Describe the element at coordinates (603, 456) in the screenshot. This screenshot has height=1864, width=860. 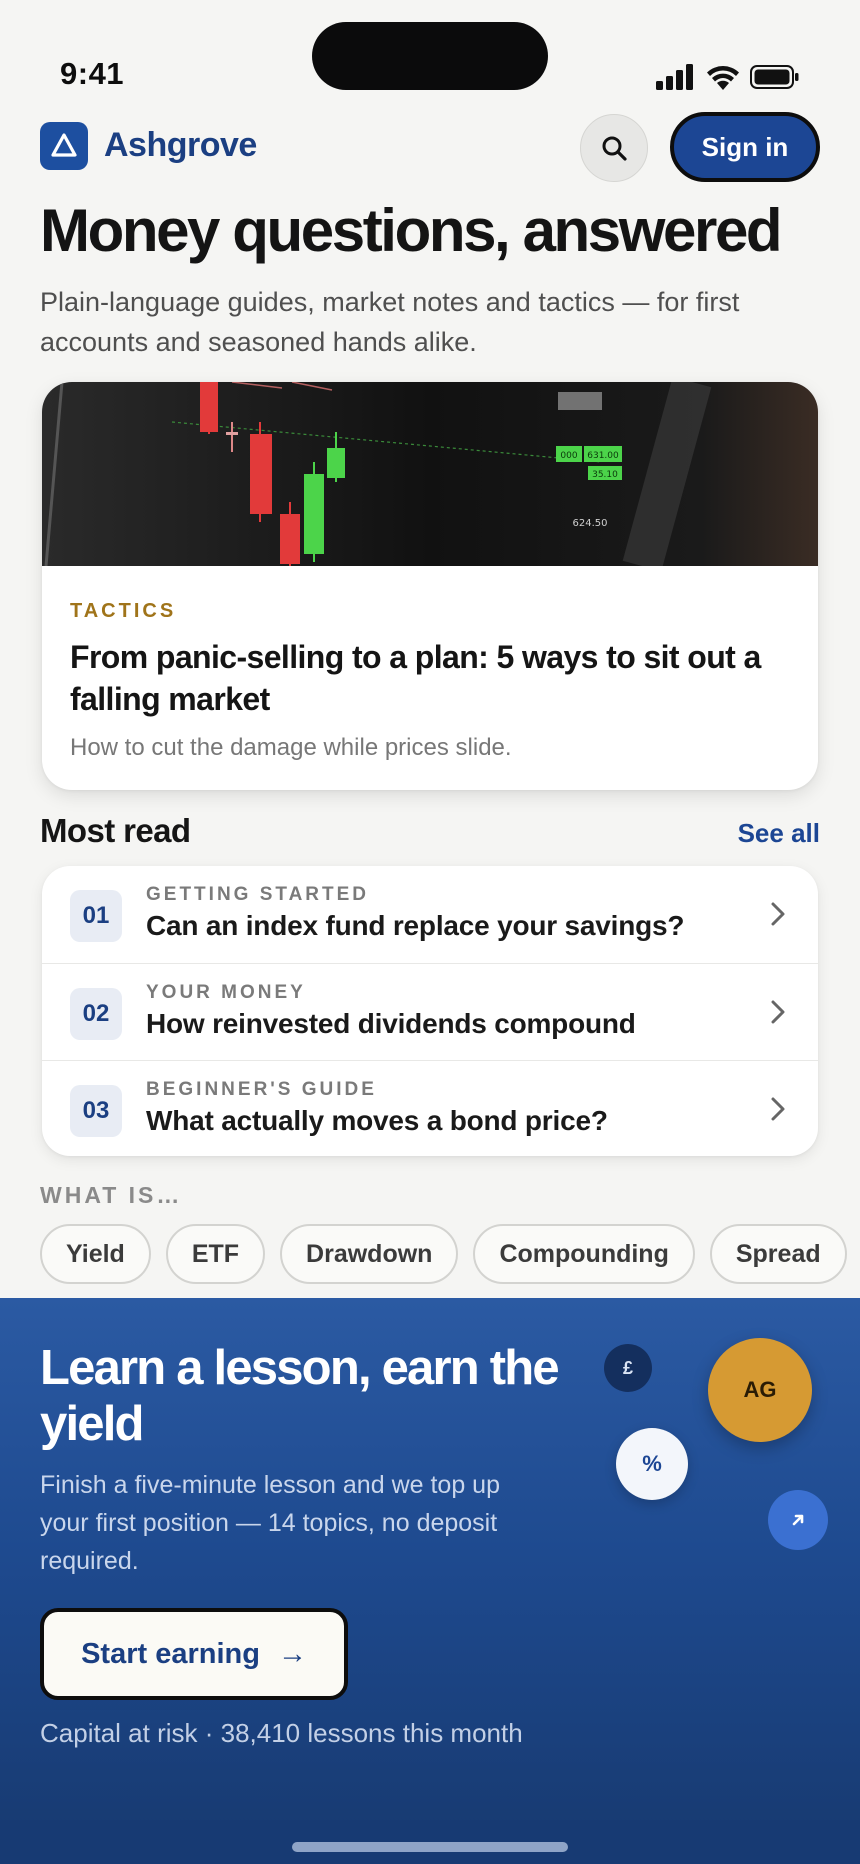
I see `price-label: 631.00` at that location.